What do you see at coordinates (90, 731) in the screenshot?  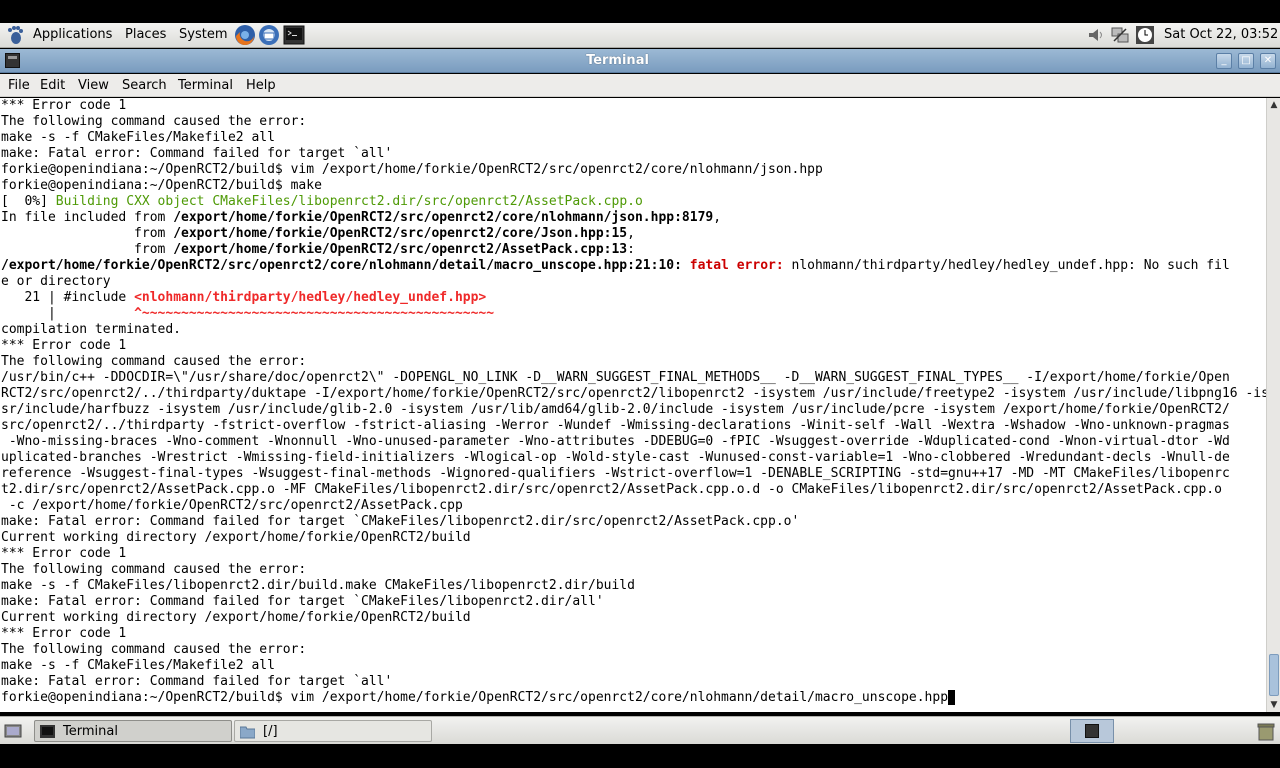 I see `taskbar-item-label: Terminal` at bounding box center [90, 731].